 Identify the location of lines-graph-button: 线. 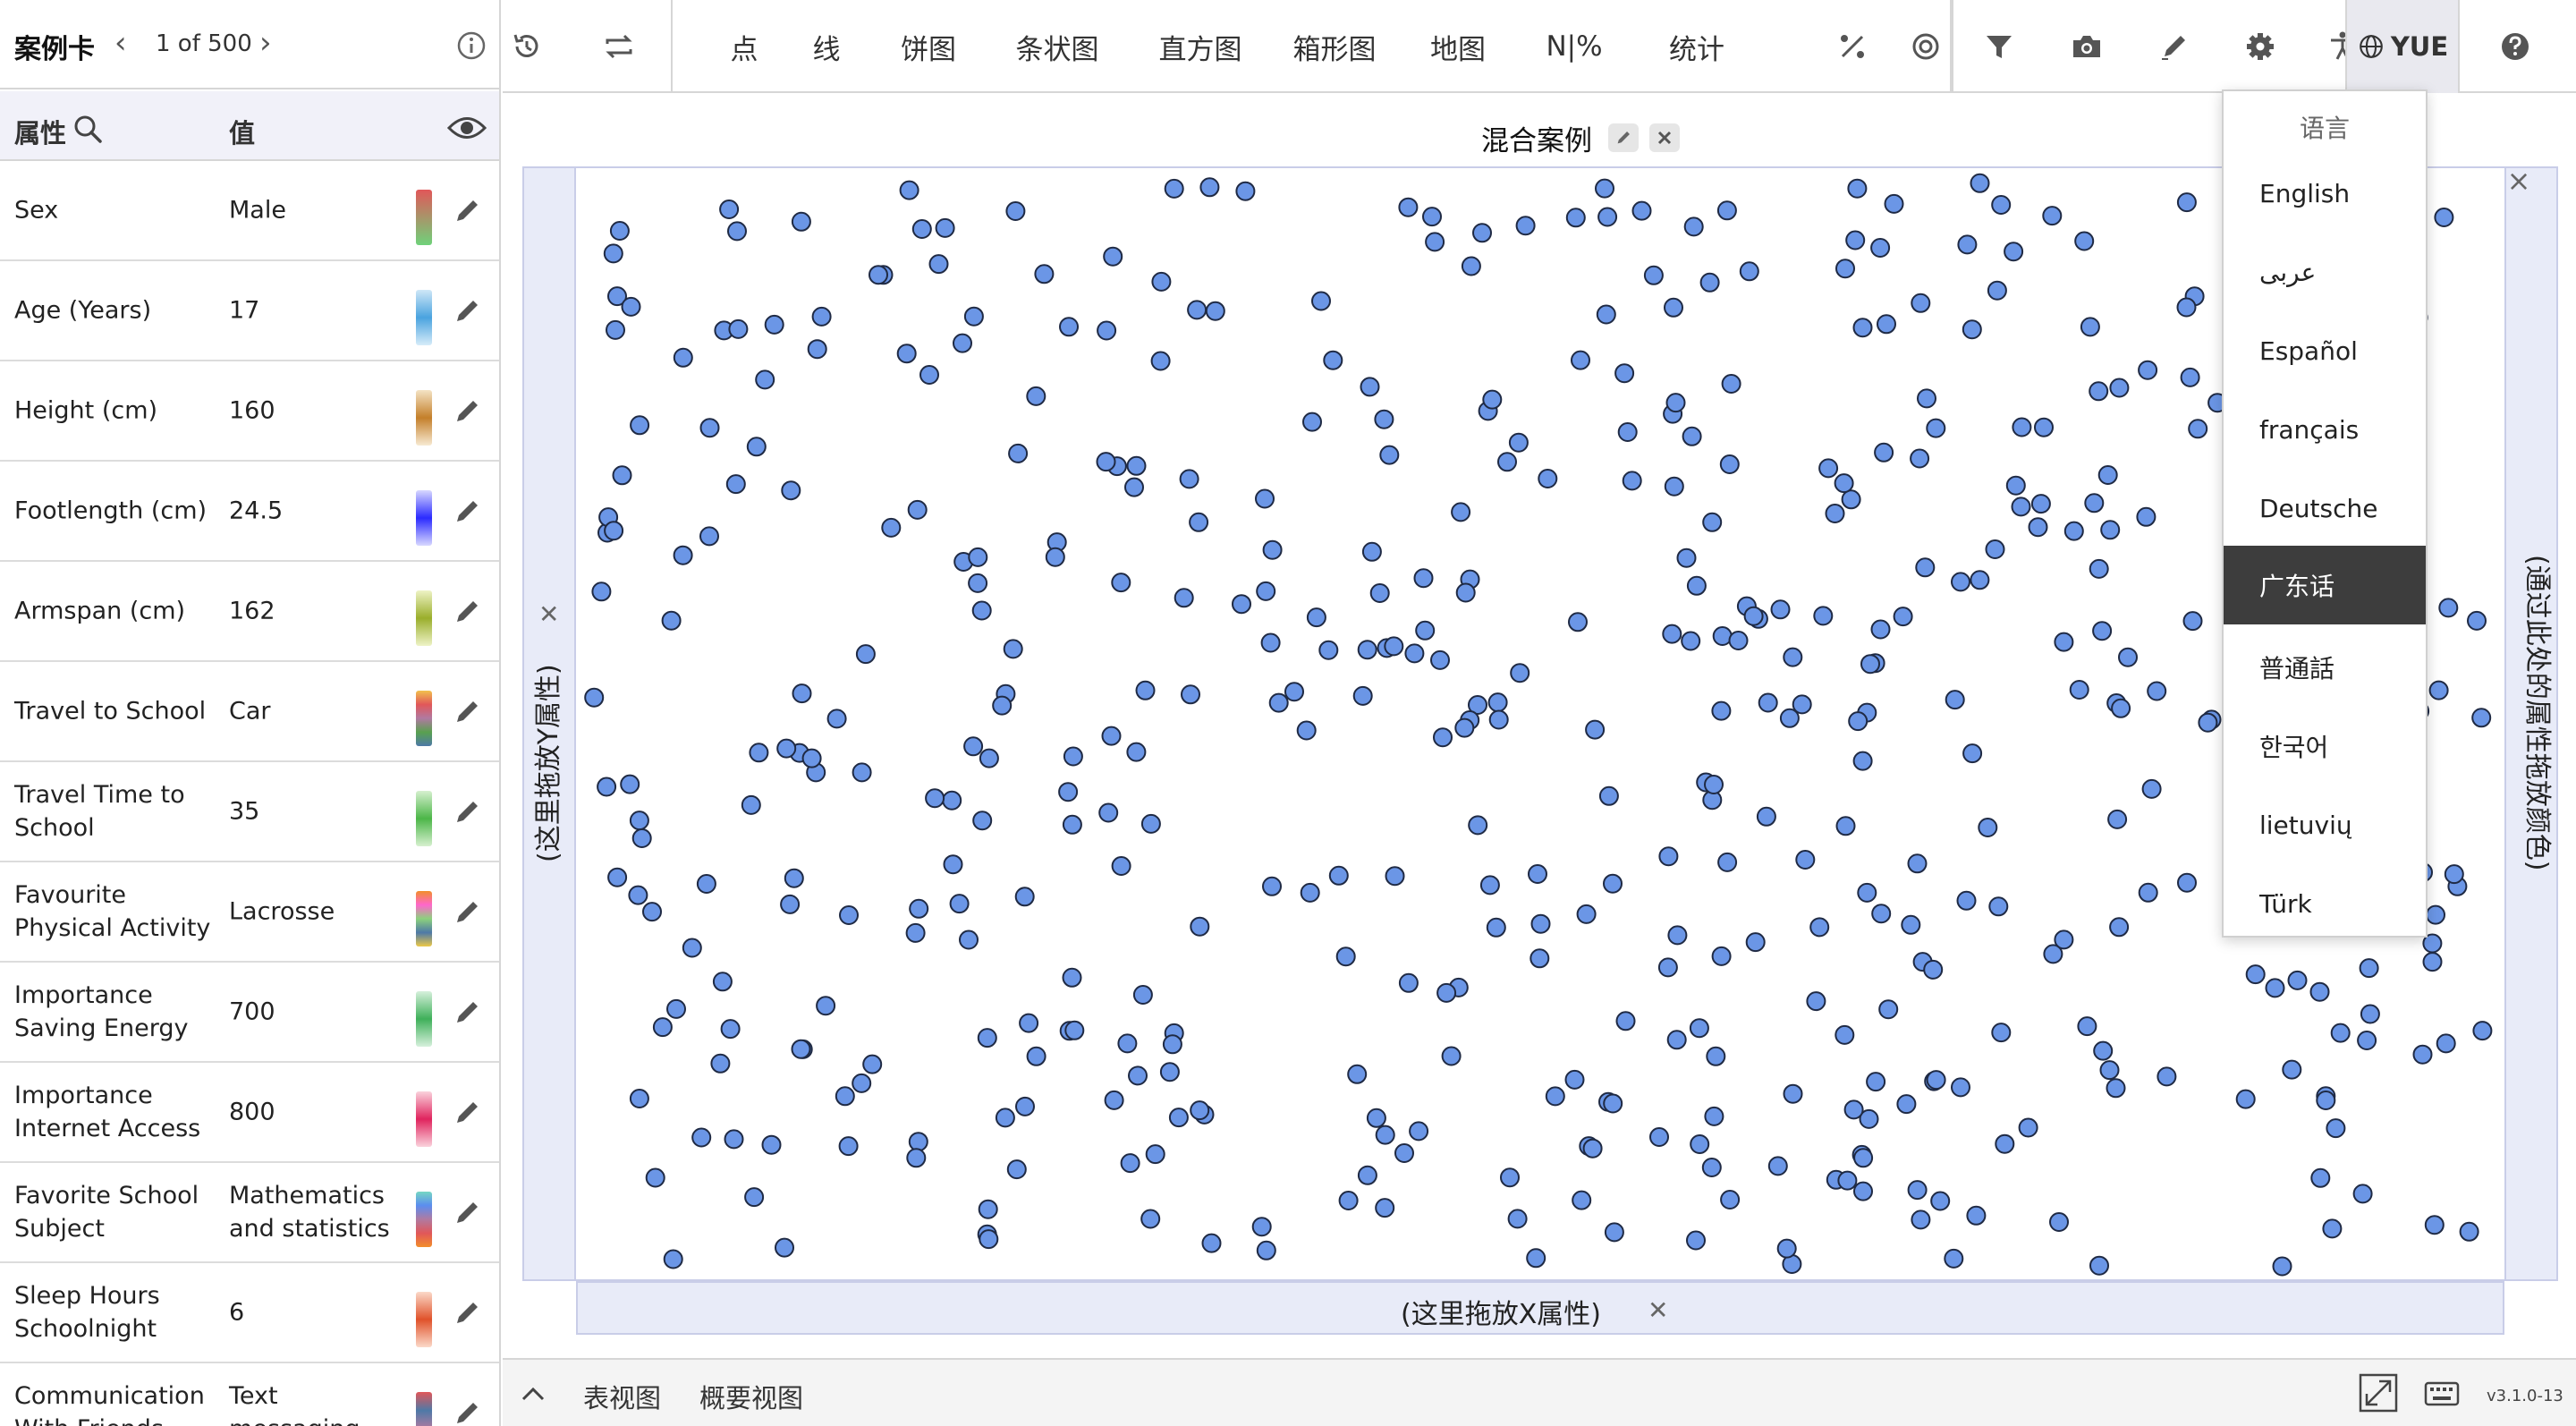
(826, 47).